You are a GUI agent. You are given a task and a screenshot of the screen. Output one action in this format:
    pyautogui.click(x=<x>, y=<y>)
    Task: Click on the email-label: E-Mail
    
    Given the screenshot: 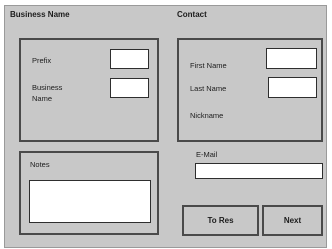 What is the action you would take?
    pyautogui.click(x=207, y=154)
    